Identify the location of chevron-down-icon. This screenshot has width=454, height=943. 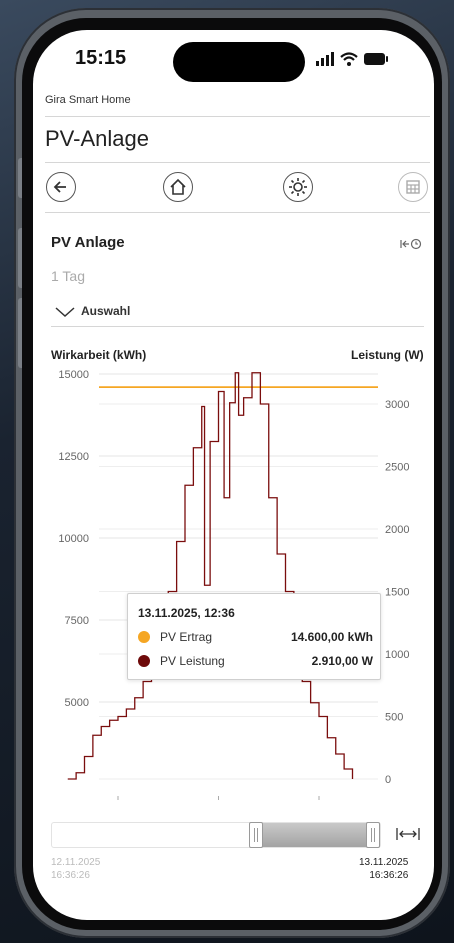
(65, 312).